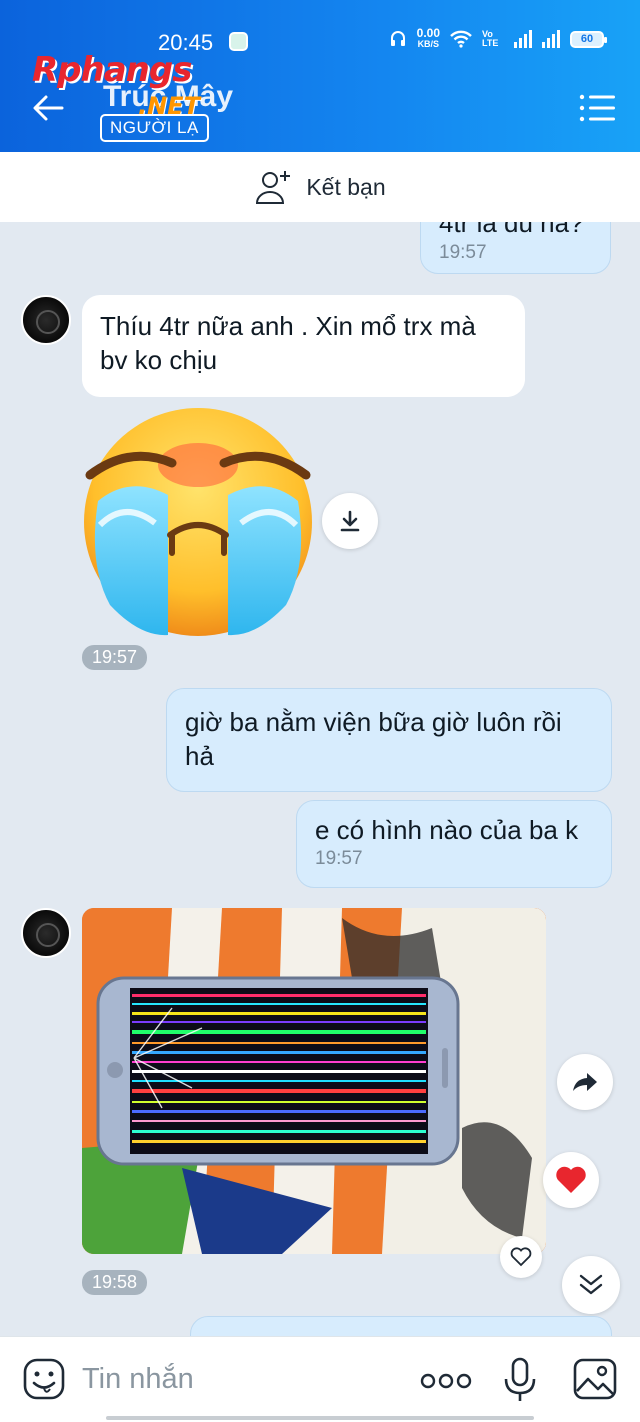 Image resolution: width=640 pixels, height=1422 pixels. I want to click on more-icon, so click(446, 1381).